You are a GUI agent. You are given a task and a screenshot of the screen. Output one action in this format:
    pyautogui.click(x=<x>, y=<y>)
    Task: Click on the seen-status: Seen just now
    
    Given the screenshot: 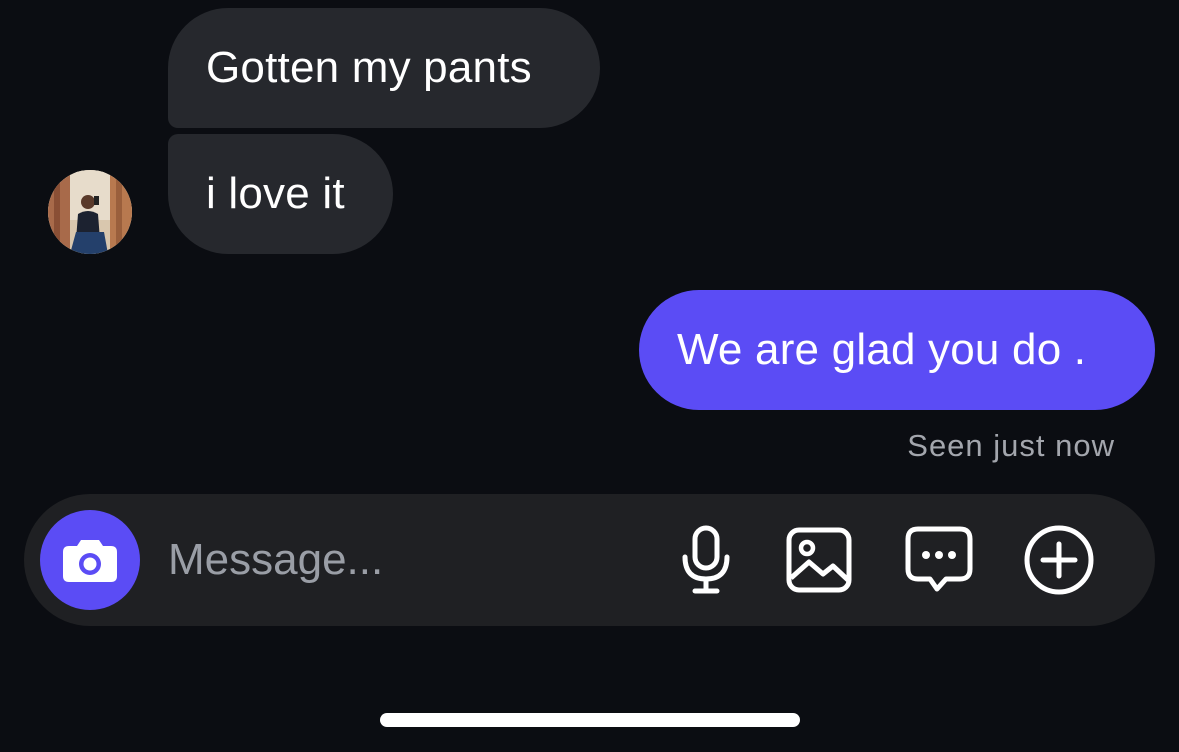 What is the action you would take?
    pyautogui.click(x=1011, y=445)
    